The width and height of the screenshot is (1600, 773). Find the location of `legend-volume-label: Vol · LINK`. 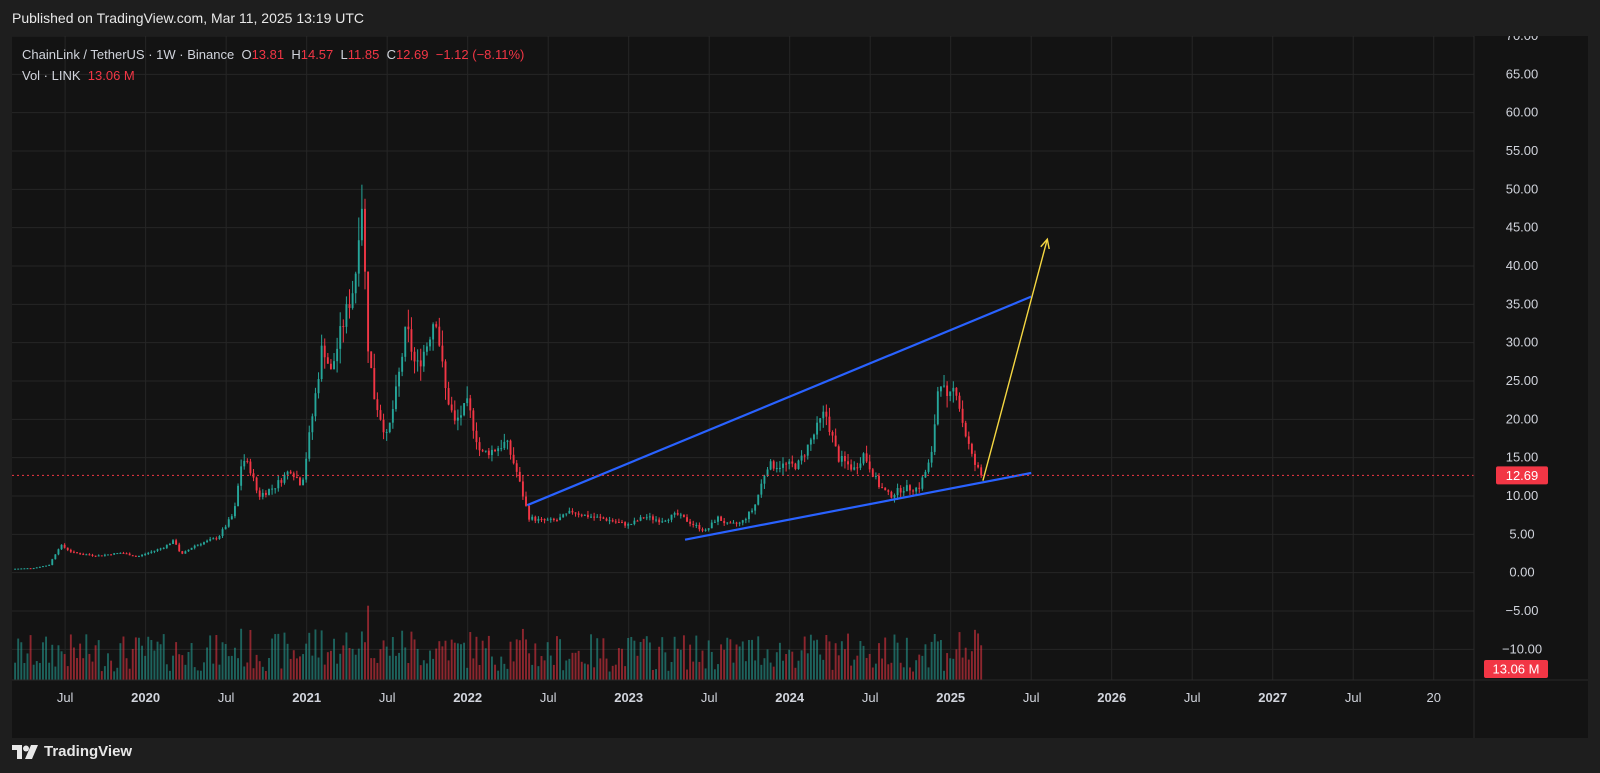

legend-volume-label: Vol · LINK is located at coordinates (51, 75).